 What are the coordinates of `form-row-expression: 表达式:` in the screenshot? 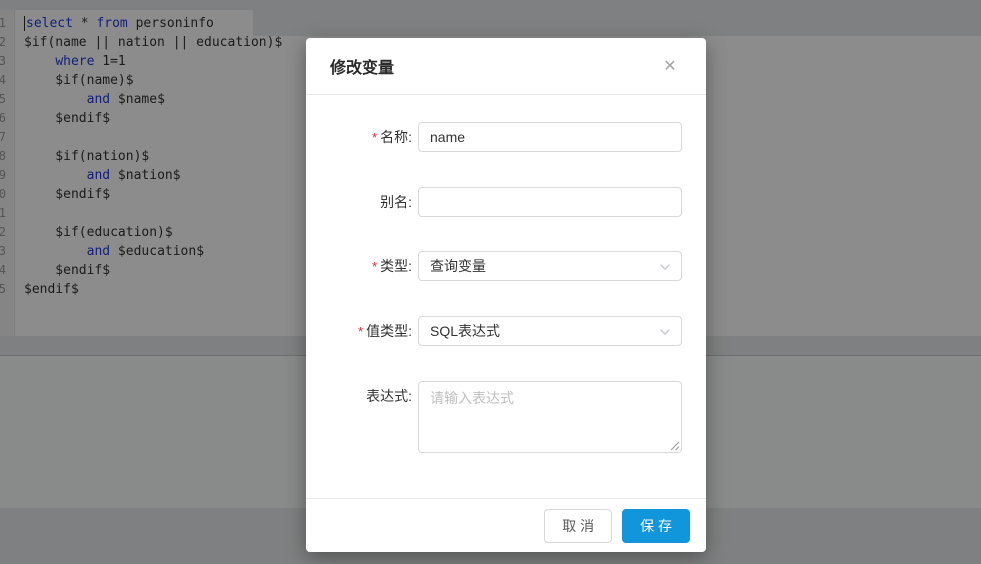 It's located at (494, 417).